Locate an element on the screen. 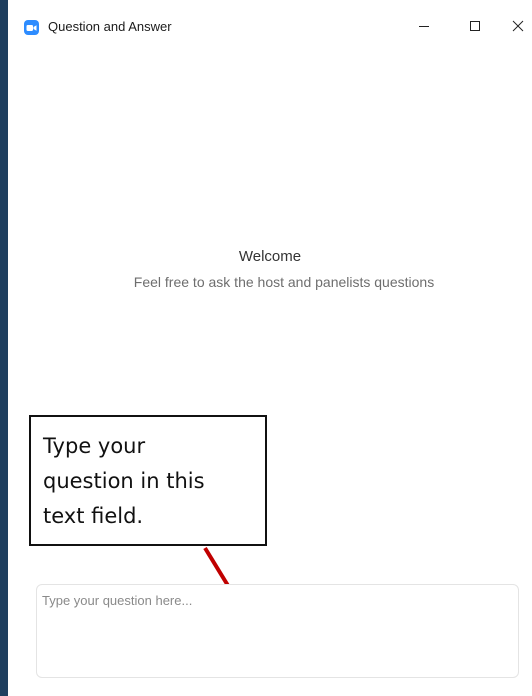 Image resolution: width=532 pixels, height=696 pixels. maximize-icon is located at coordinates (475, 26).